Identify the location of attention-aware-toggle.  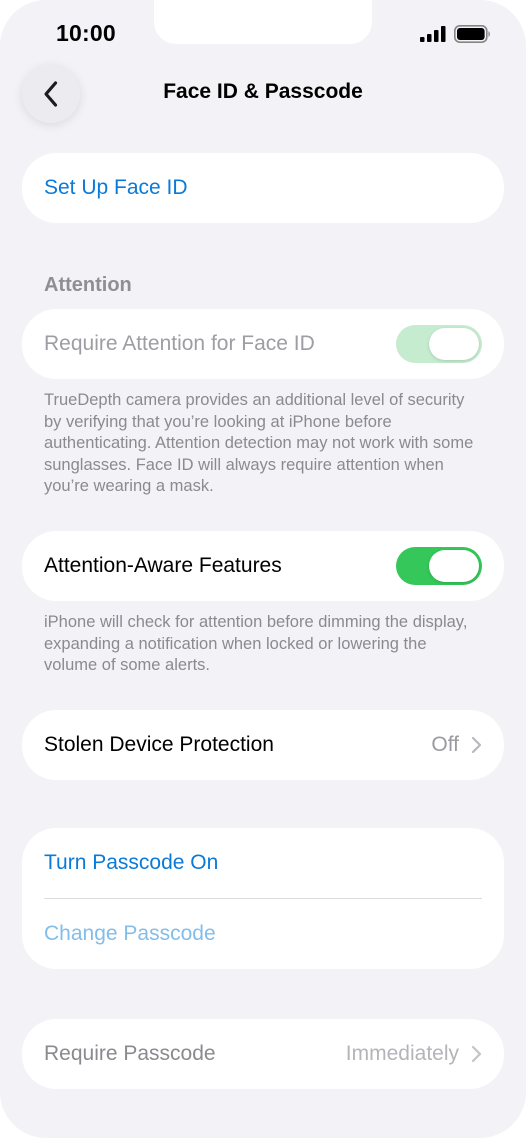
(439, 566).